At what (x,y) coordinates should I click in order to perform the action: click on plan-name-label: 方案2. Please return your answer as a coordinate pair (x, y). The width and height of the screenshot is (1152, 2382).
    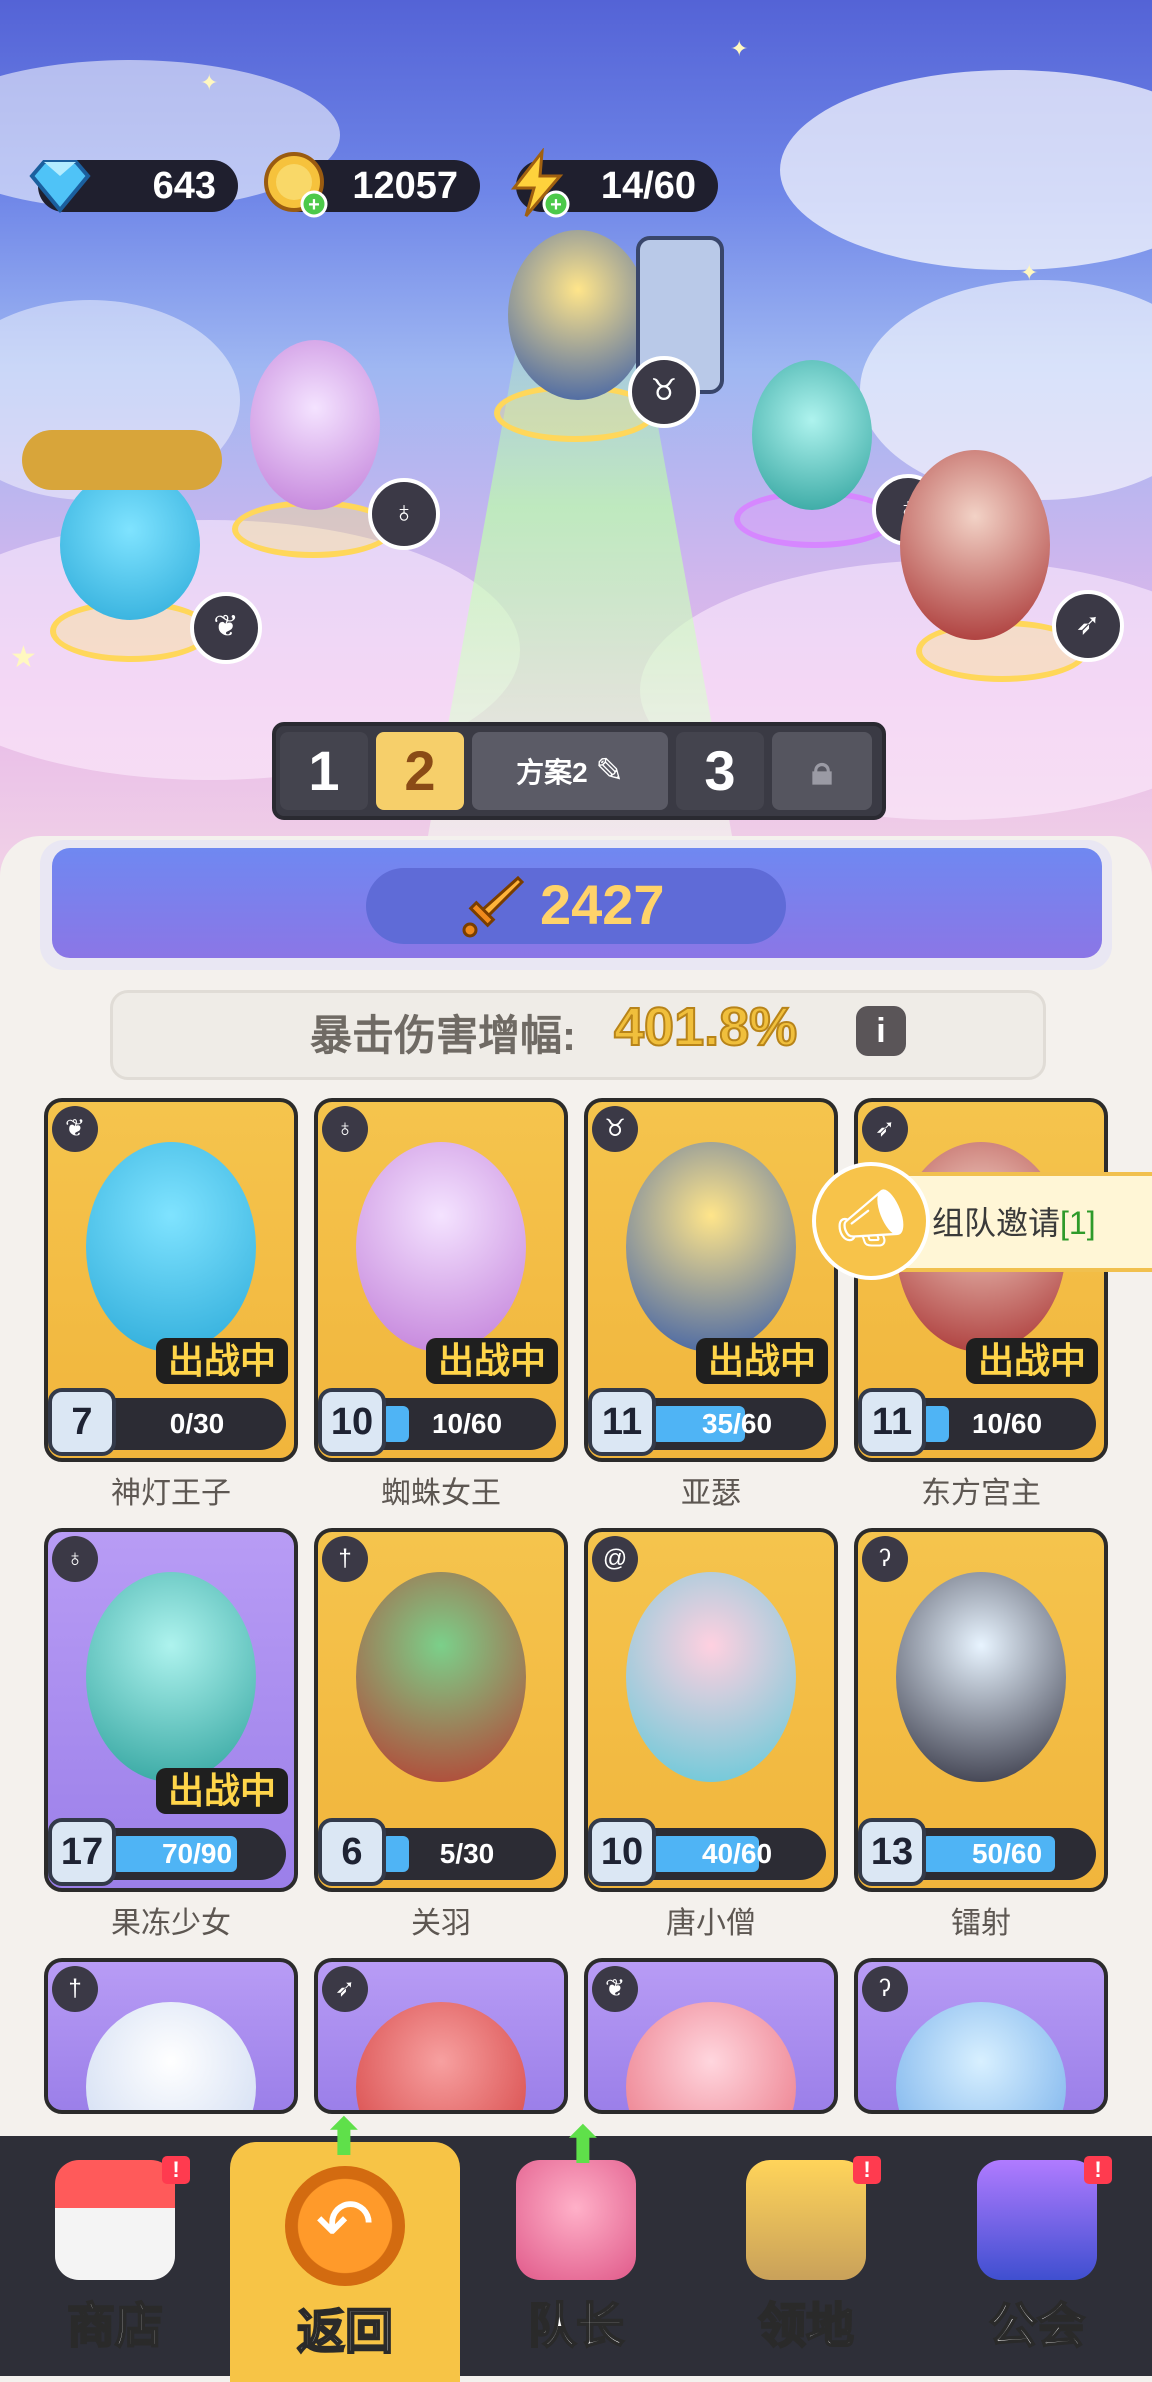
    Looking at the image, I should click on (552, 772).